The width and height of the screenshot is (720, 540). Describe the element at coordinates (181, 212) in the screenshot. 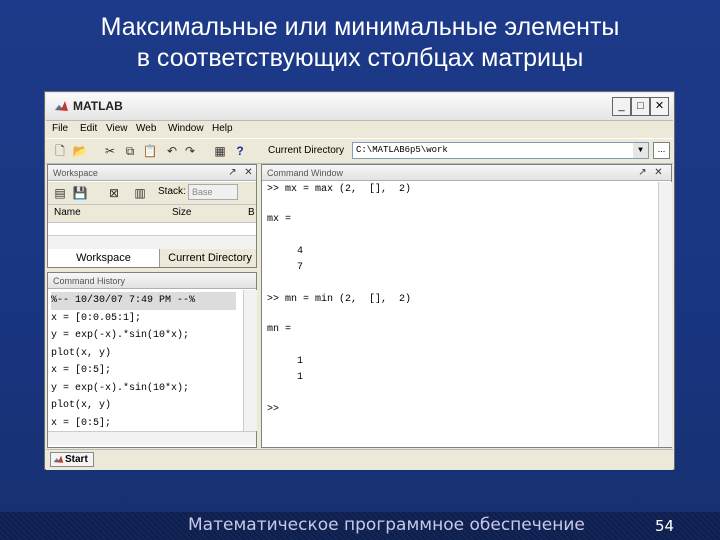

I see `col-size: Size` at that location.